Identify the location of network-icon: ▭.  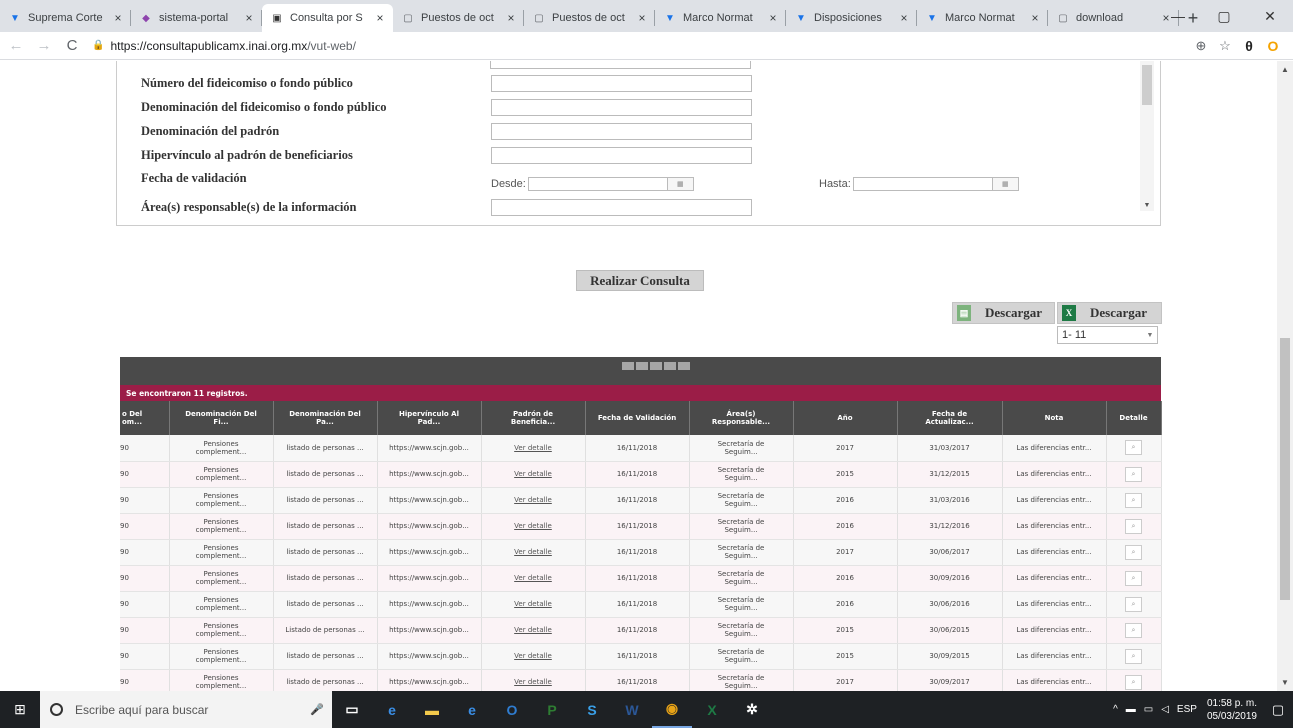
(1148, 709).